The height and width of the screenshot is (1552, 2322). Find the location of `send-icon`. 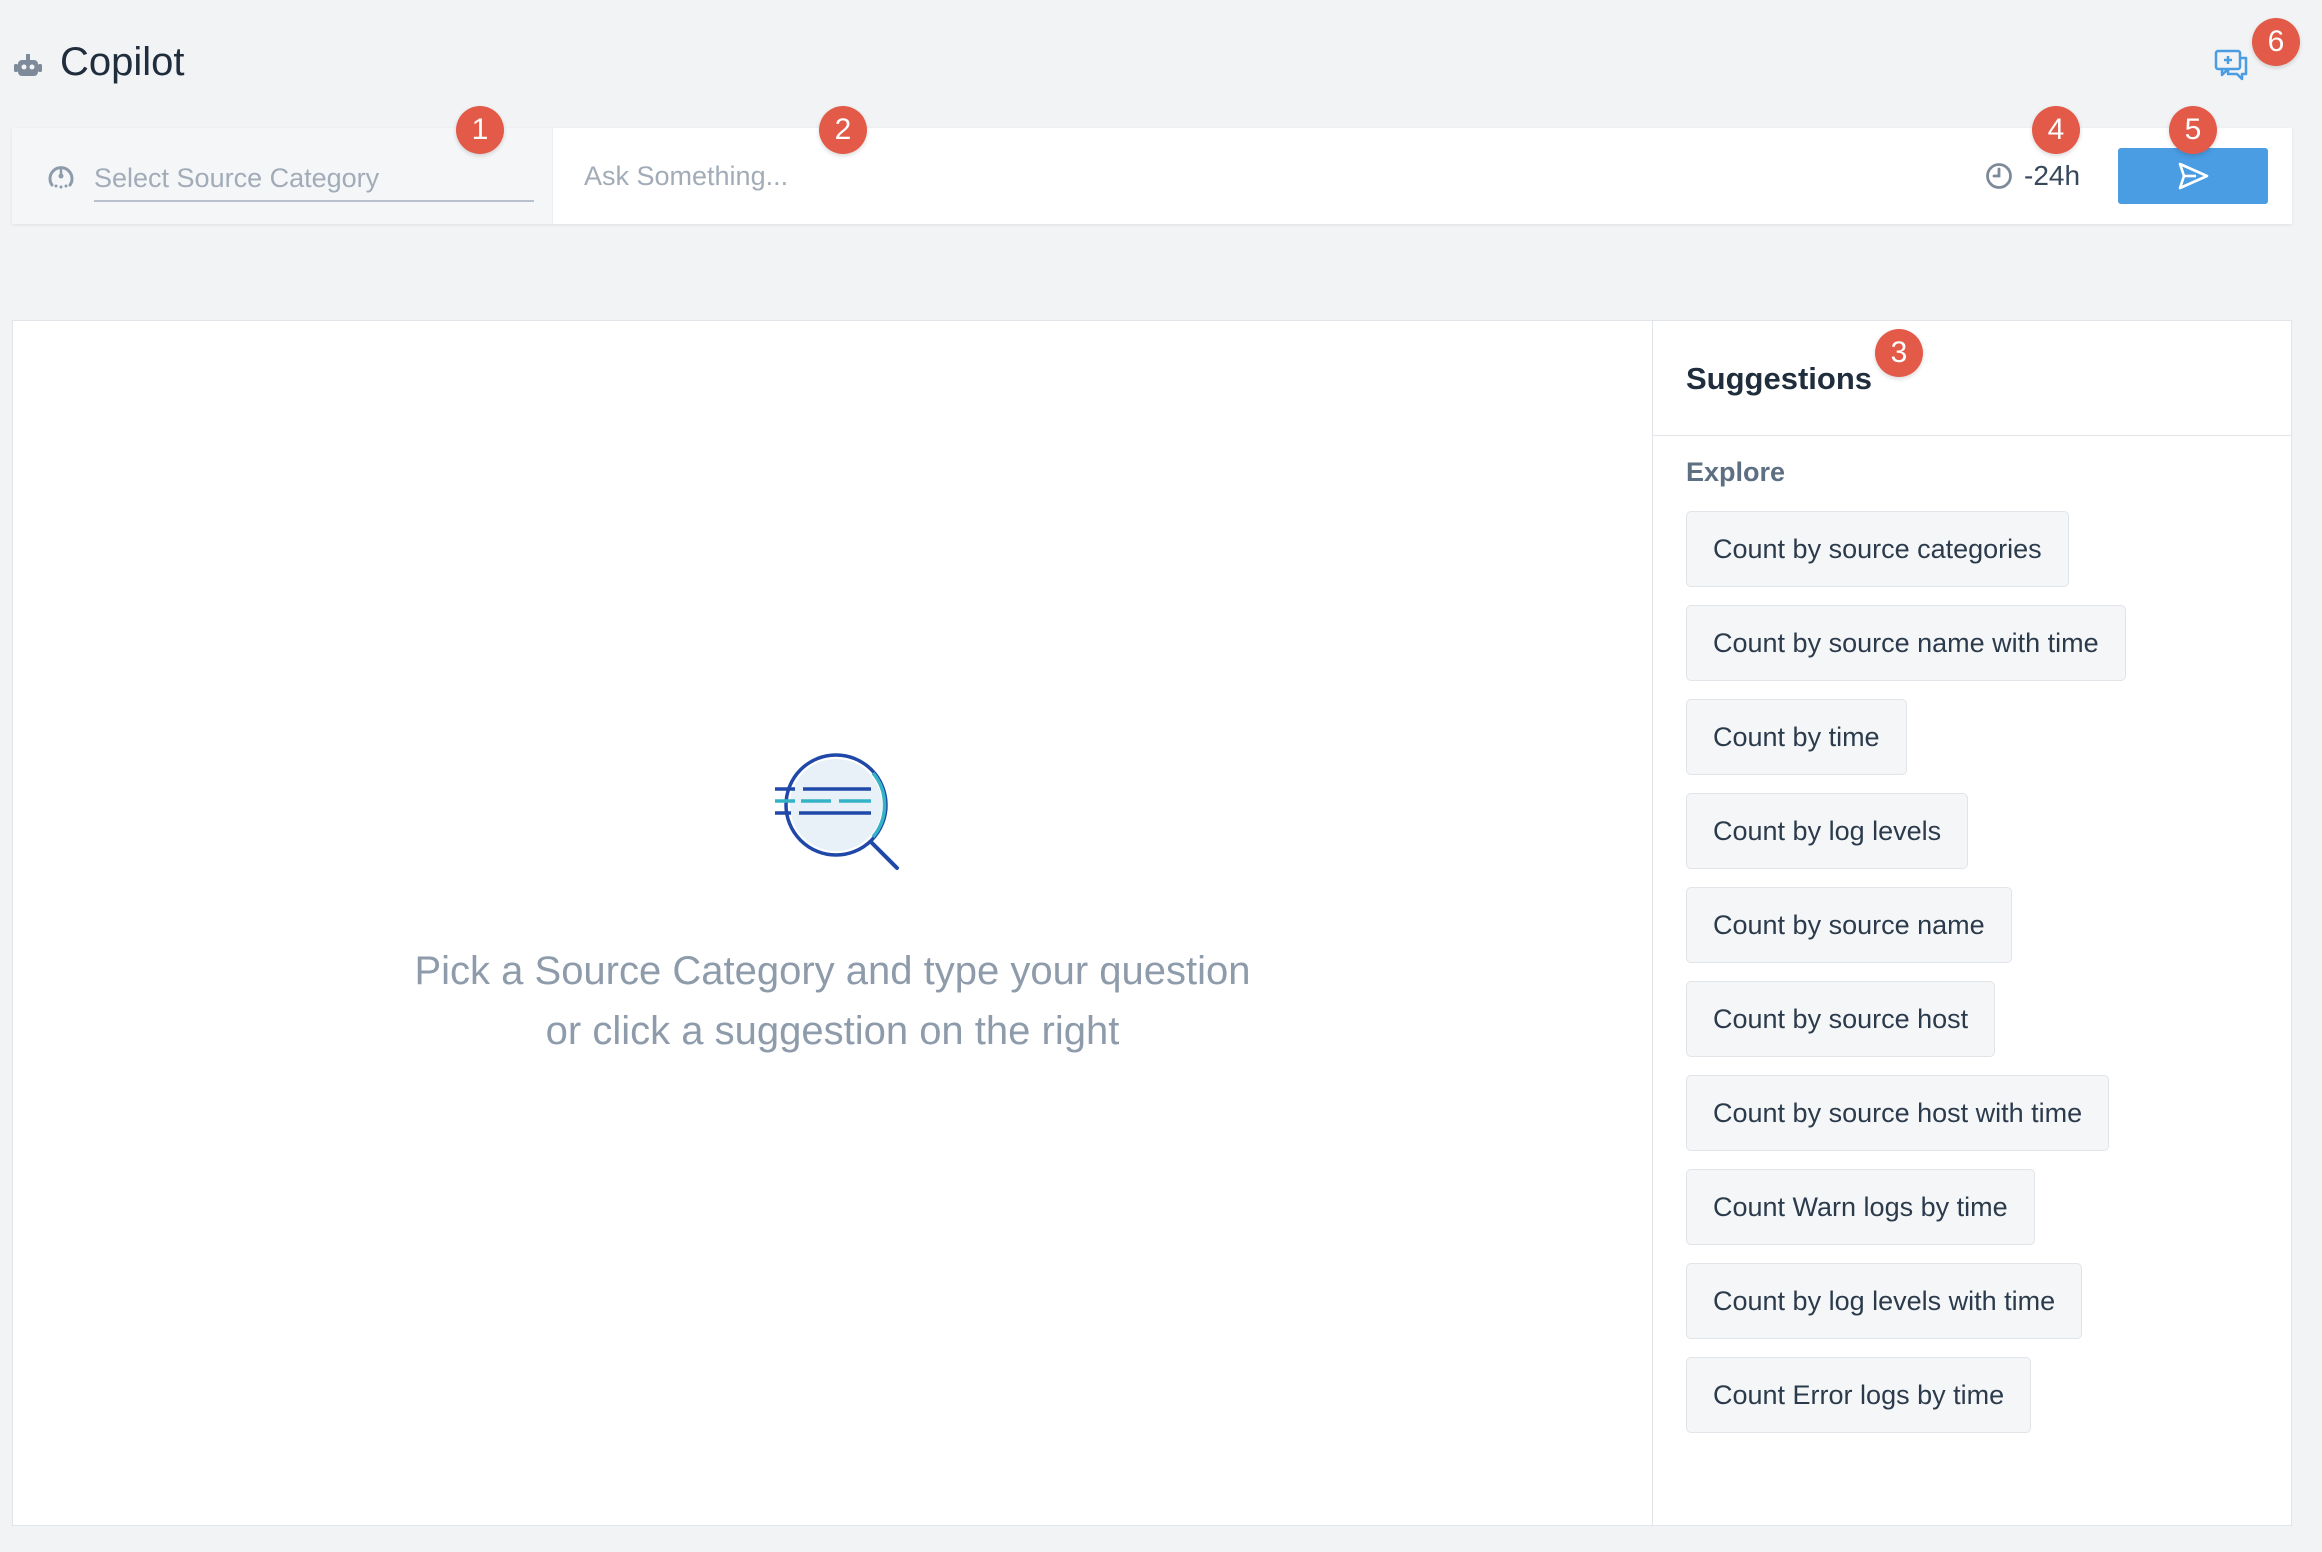

send-icon is located at coordinates (2193, 176).